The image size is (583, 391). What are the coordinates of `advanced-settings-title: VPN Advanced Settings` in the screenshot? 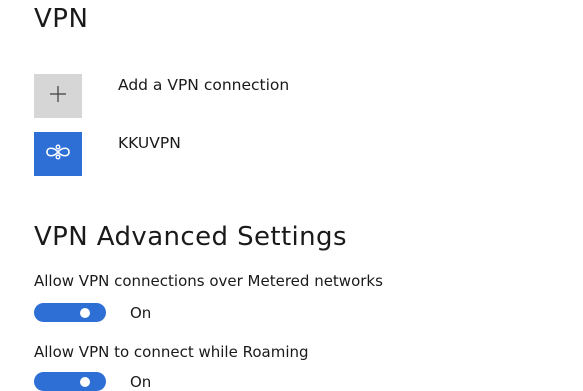 It's located at (190, 237).